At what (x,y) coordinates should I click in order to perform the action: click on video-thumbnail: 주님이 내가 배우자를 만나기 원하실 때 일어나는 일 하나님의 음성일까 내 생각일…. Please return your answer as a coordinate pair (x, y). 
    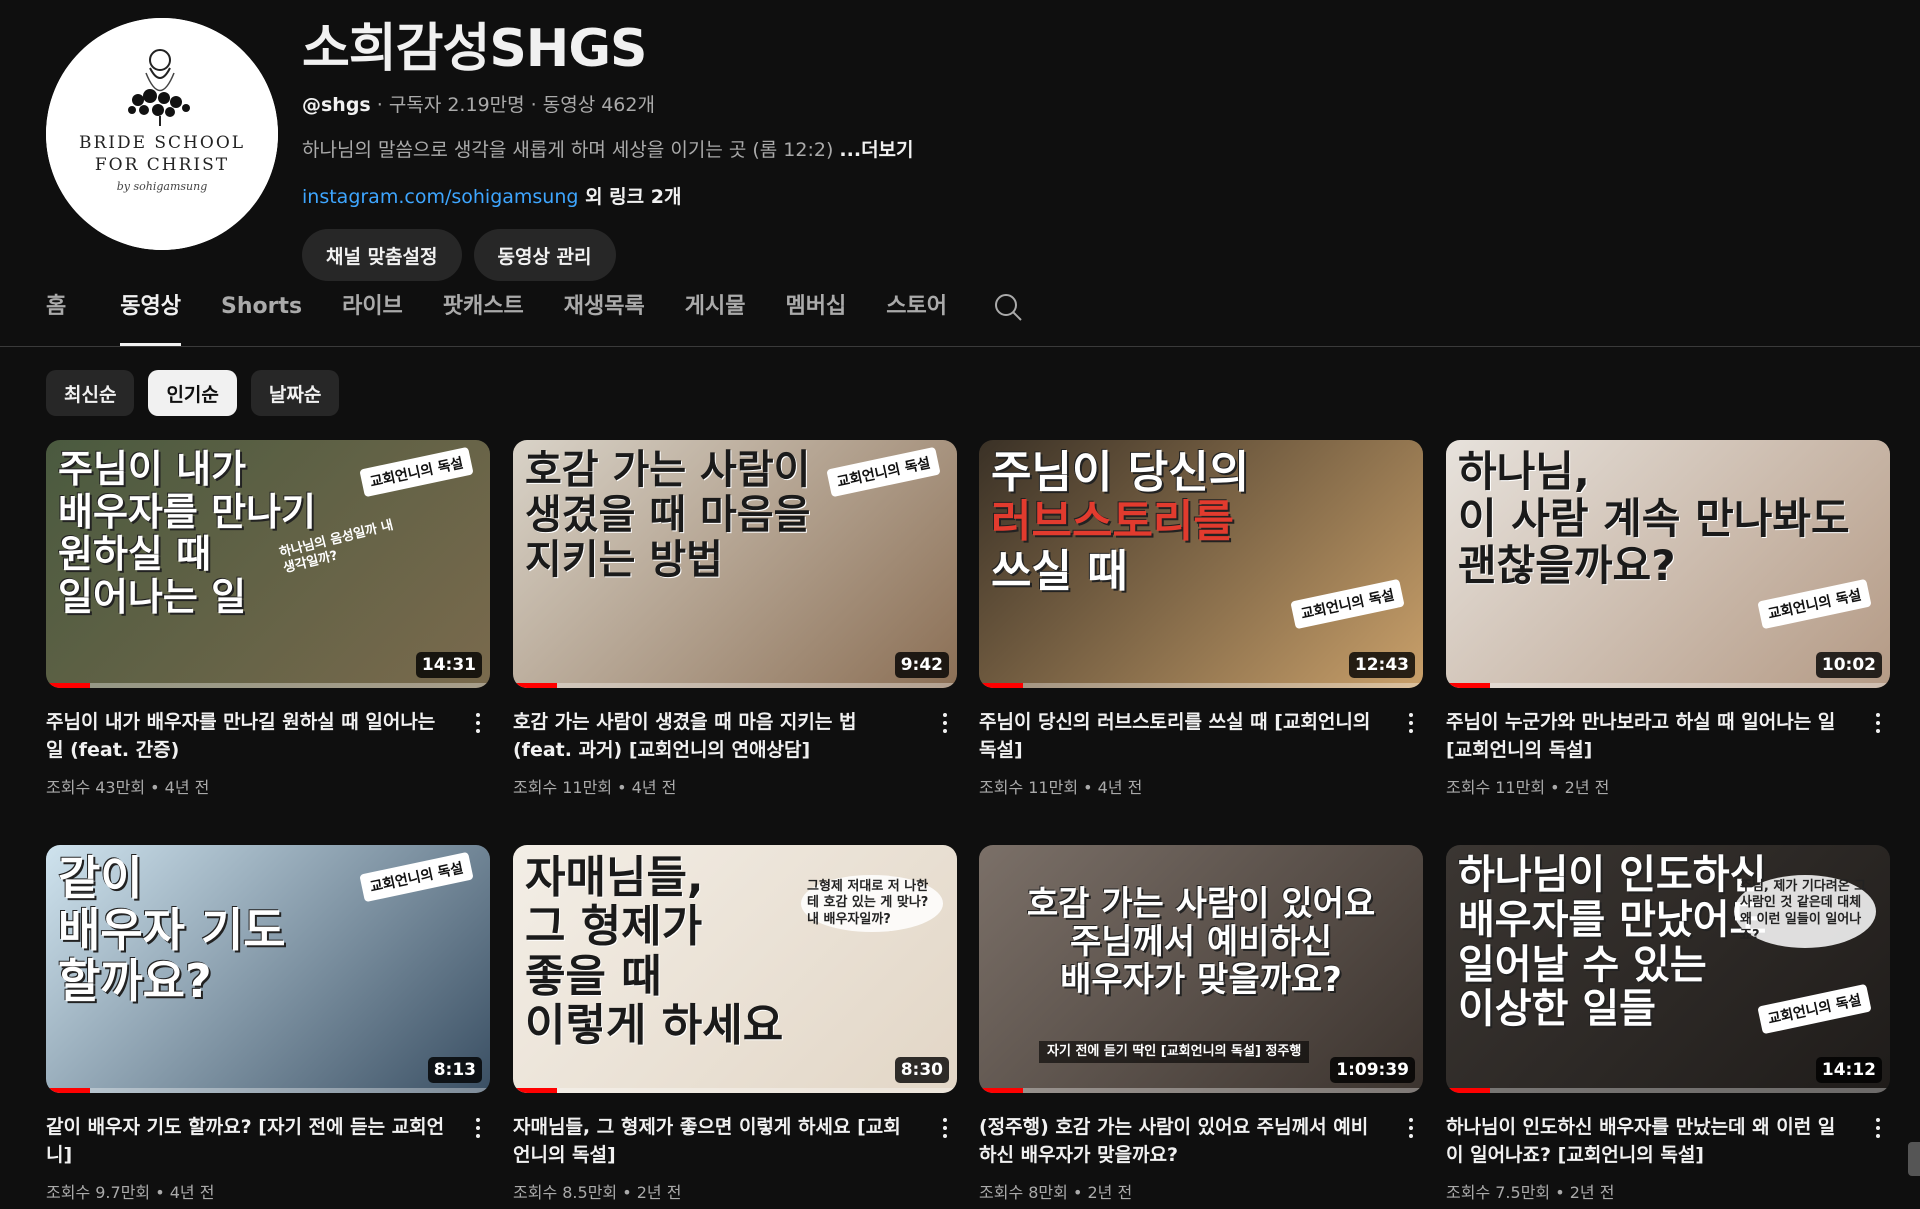
    Looking at the image, I should click on (268, 564).